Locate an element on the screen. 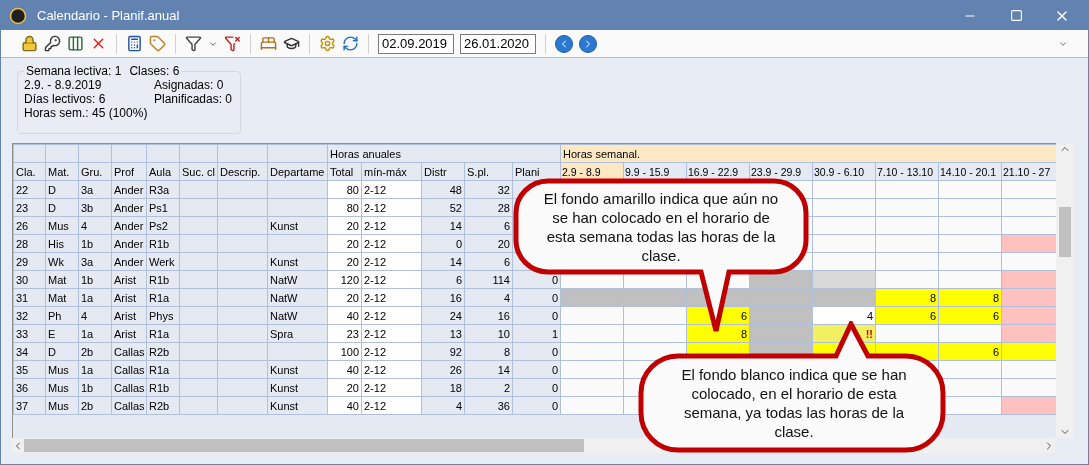 Image resolution: width=1089 pixels, height=465 pixels. info-text: Planificadas: 0 is located at coordinates (194, 99).